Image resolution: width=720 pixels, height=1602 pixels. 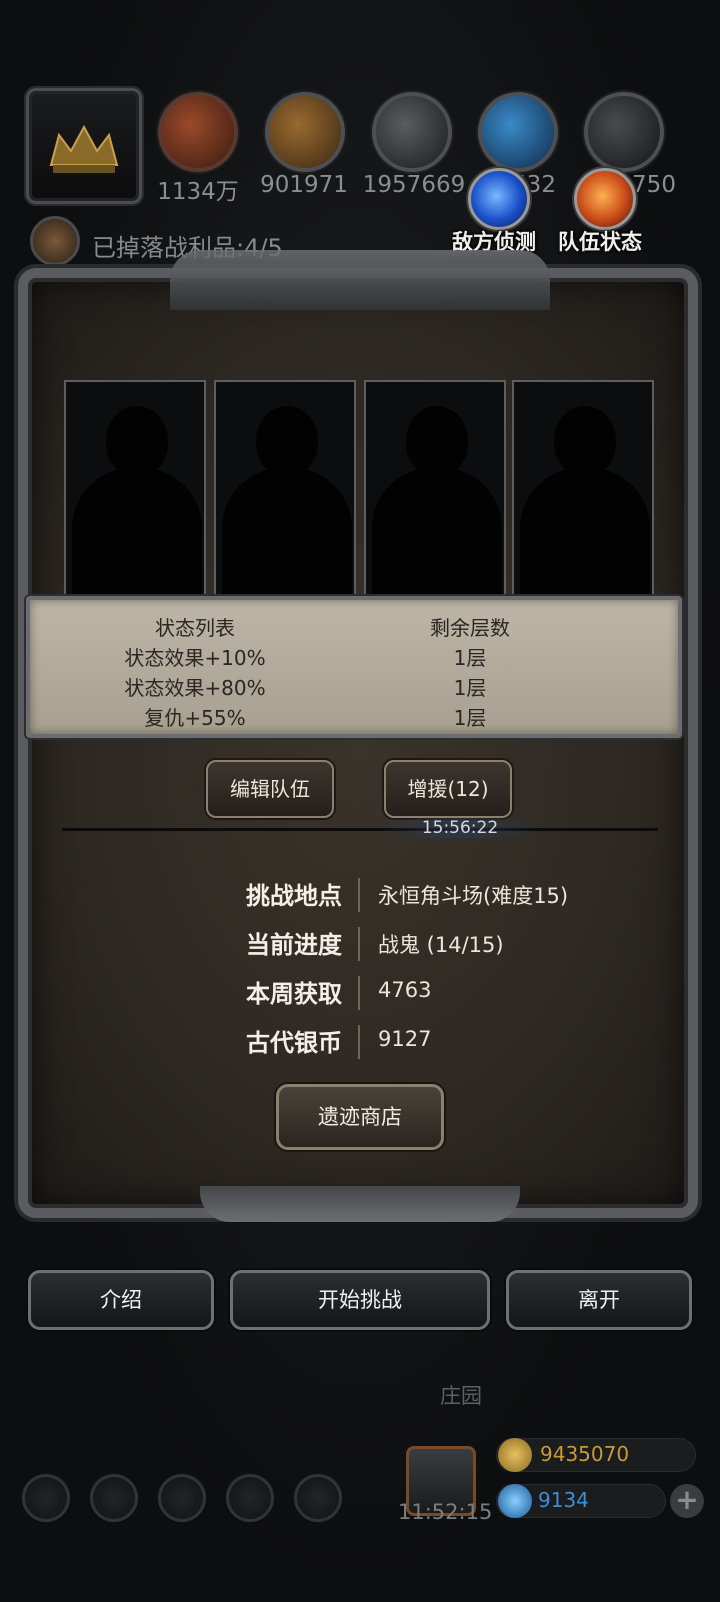 What do you see at coordinates (358, 657) in the screenshot?
I see `status-row: 状态效果+10% 1层` at bounding box center [358, 657].